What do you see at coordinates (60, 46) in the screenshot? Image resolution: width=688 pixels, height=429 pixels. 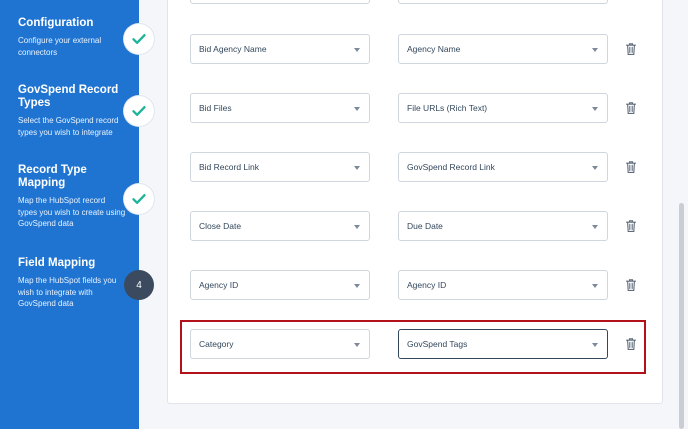 I see `step-description: Configure your external connectors` at bounding box center [60, 46].